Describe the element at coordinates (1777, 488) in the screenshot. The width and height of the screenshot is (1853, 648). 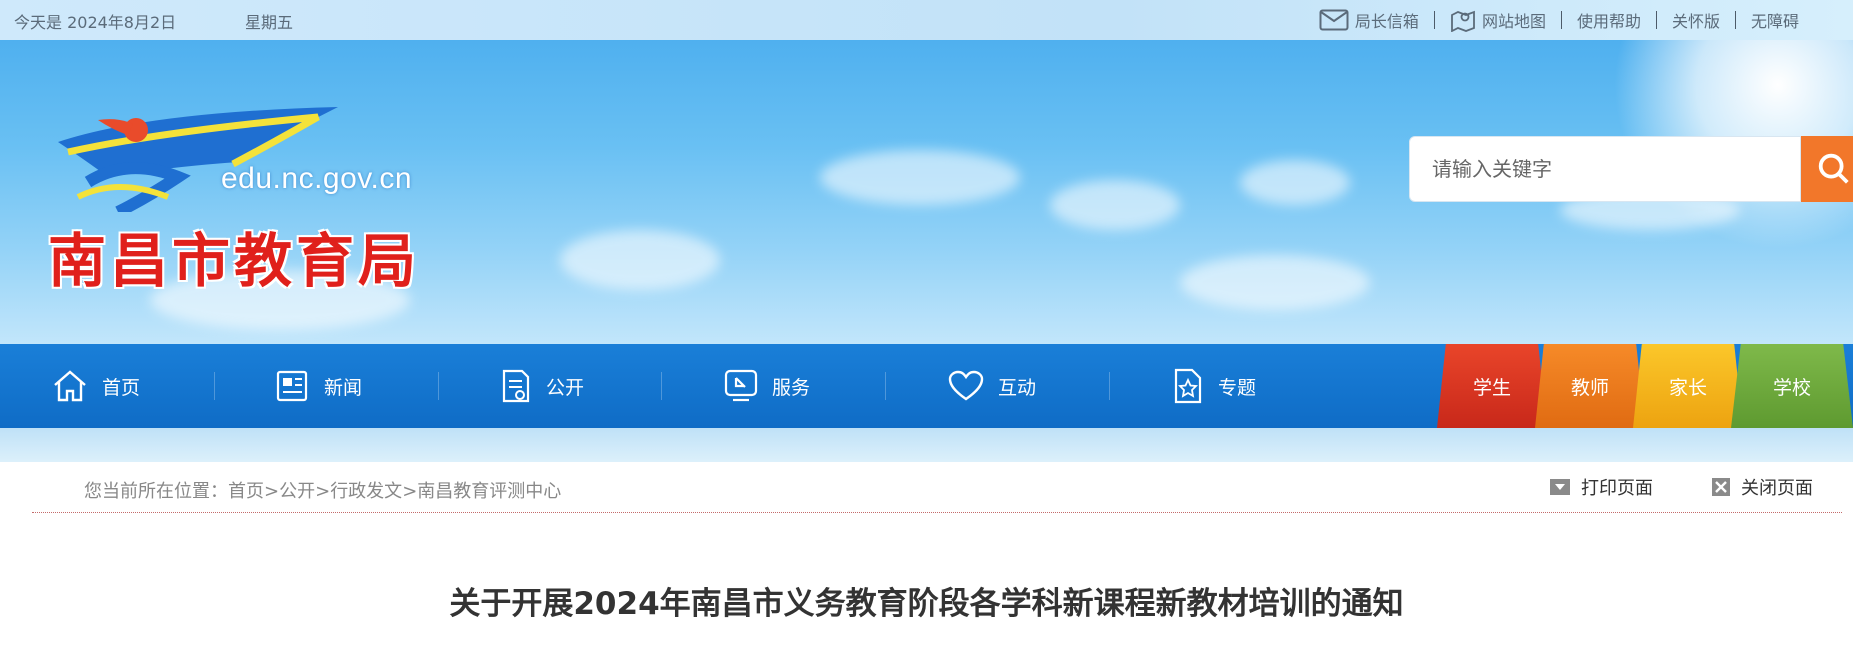
I see `close-page-label: 关闭页面` at that location.